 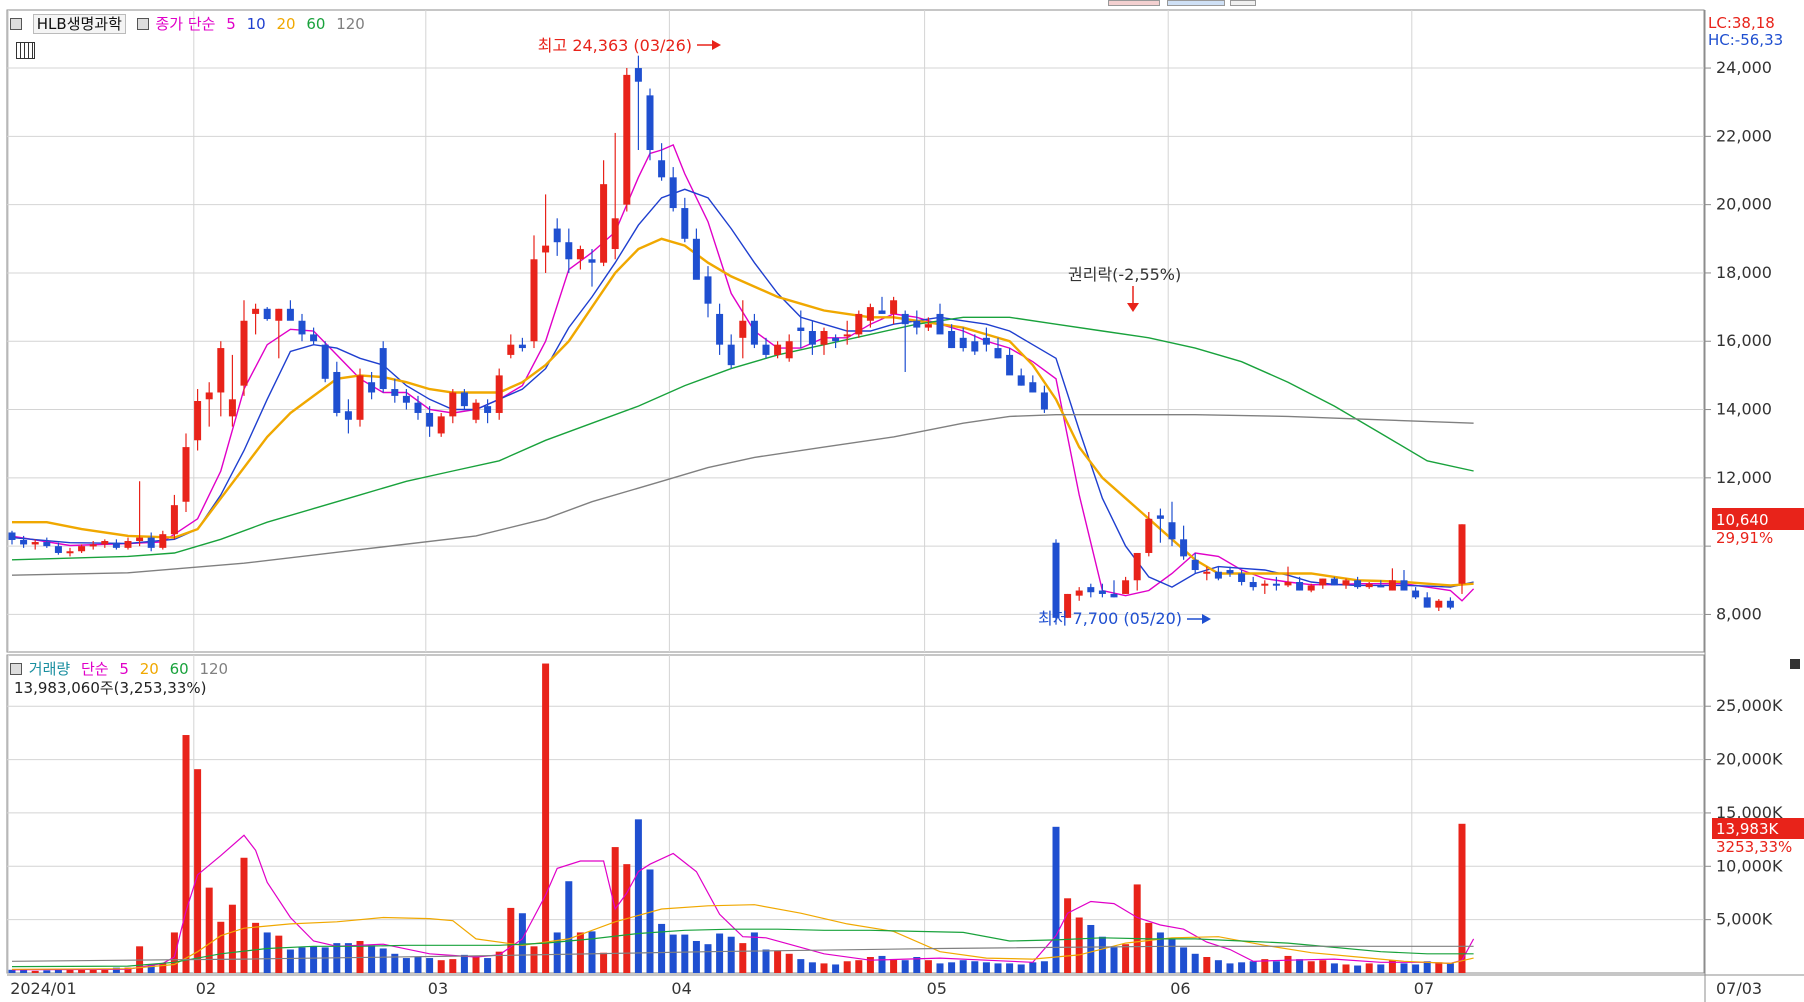 What do you see at coordinates (1745, 40) in the screenshot?
I see `hc-badge: HC:-56,33` at bounding box center [1745, 40].